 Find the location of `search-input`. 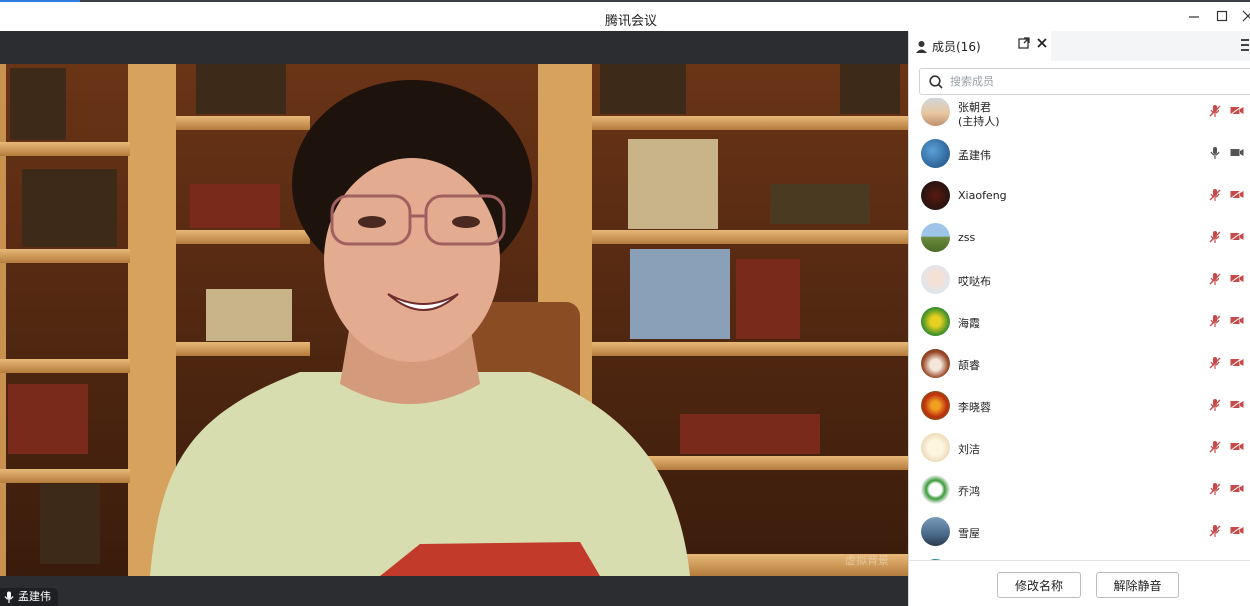

search-input is located at coordinates (1090, 81).